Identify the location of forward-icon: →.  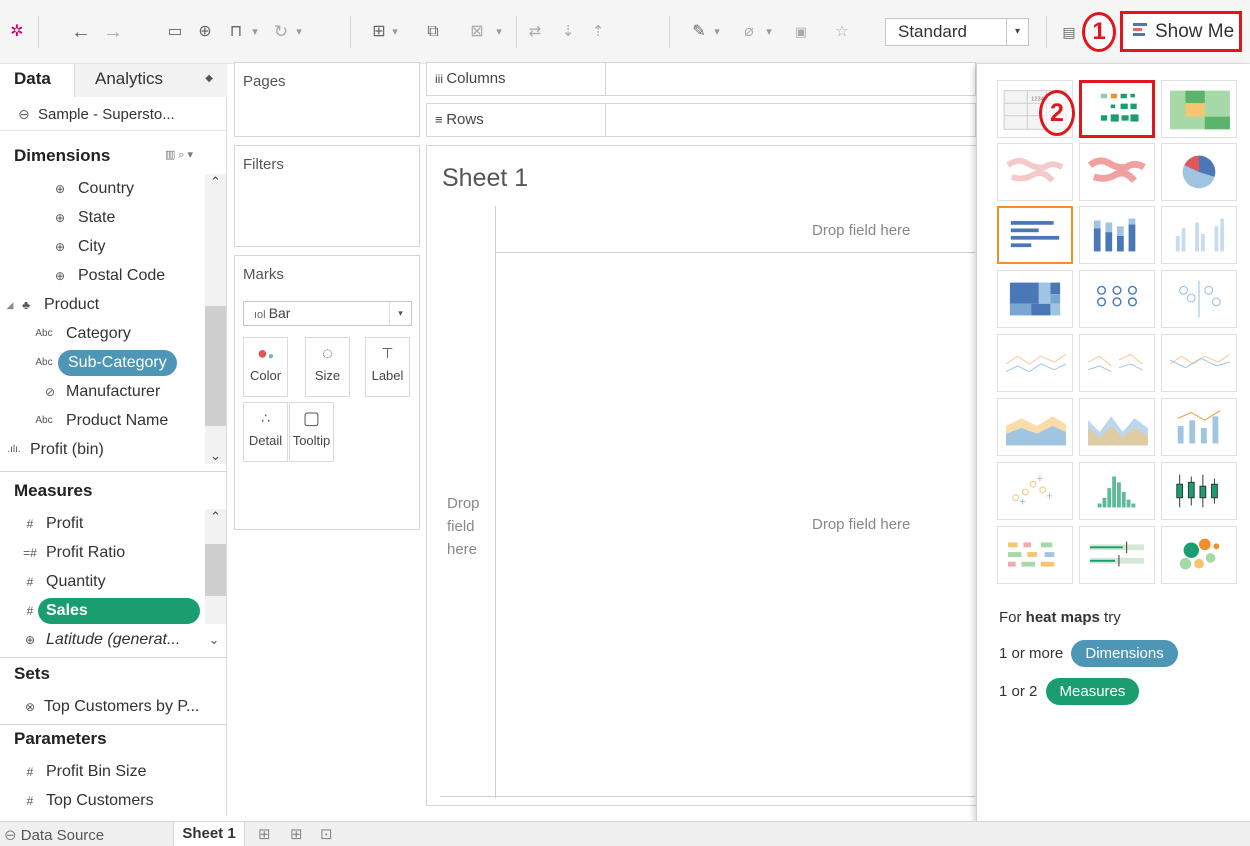
(113, 32).